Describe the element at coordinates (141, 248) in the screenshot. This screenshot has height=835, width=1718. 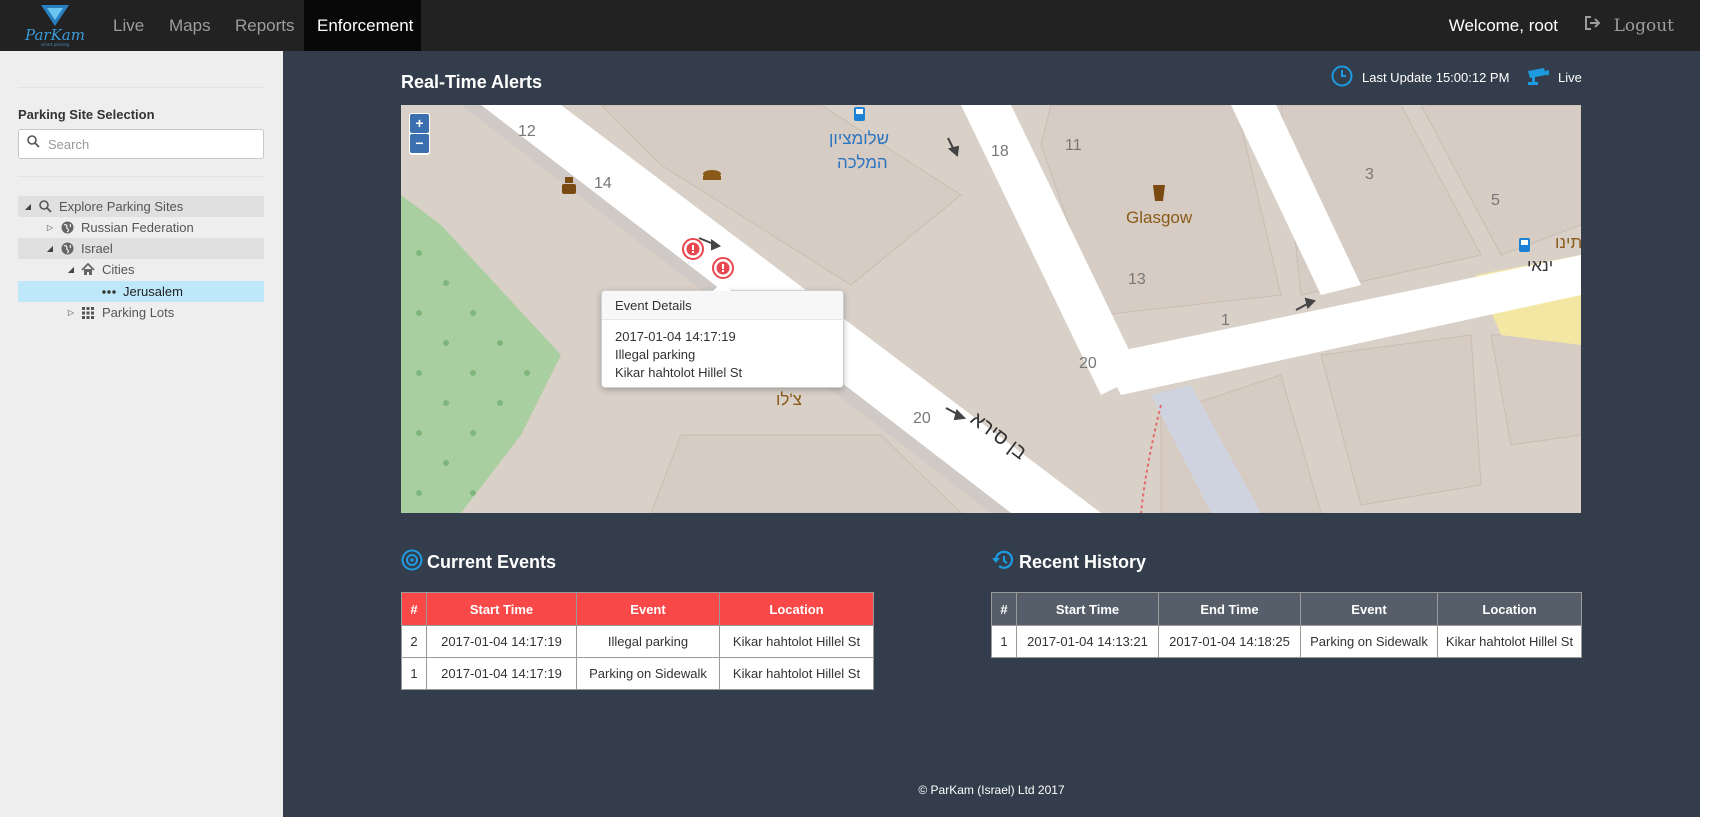
I see `tree-item-israel: ◢ Israel` at that location.